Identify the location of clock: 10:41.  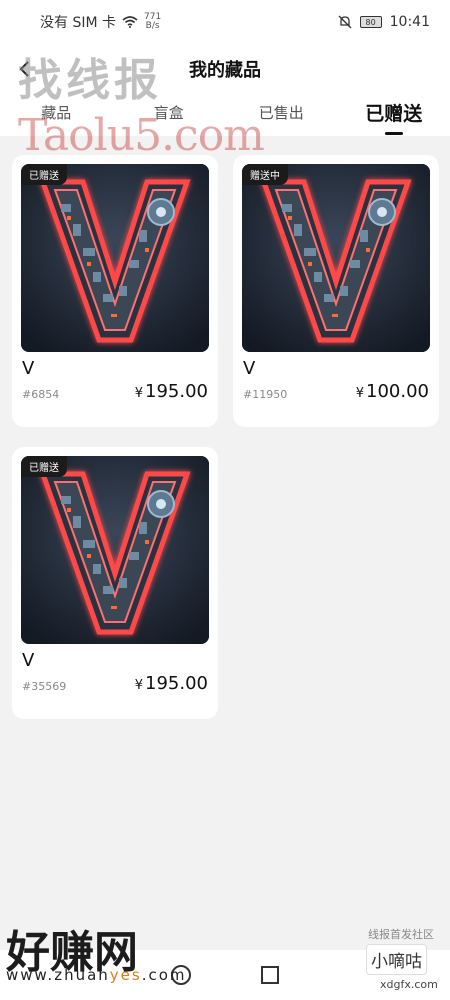
(409, 22).